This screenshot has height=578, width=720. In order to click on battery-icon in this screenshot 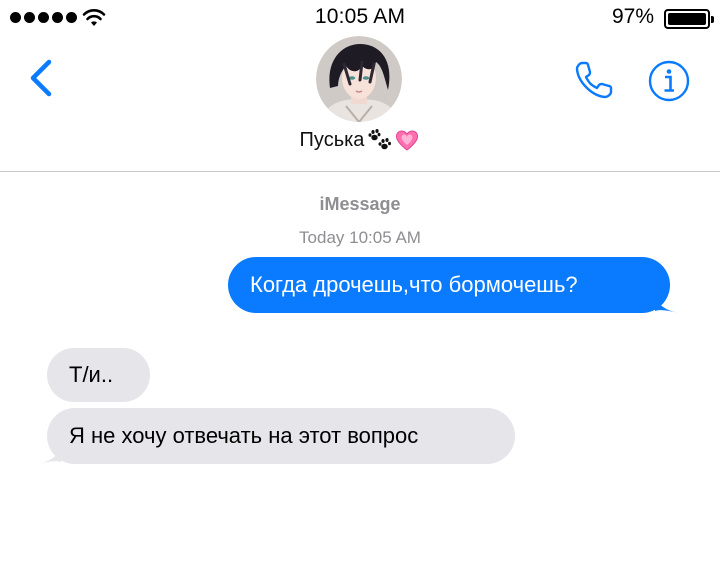, I will do `click(689, 19)`.